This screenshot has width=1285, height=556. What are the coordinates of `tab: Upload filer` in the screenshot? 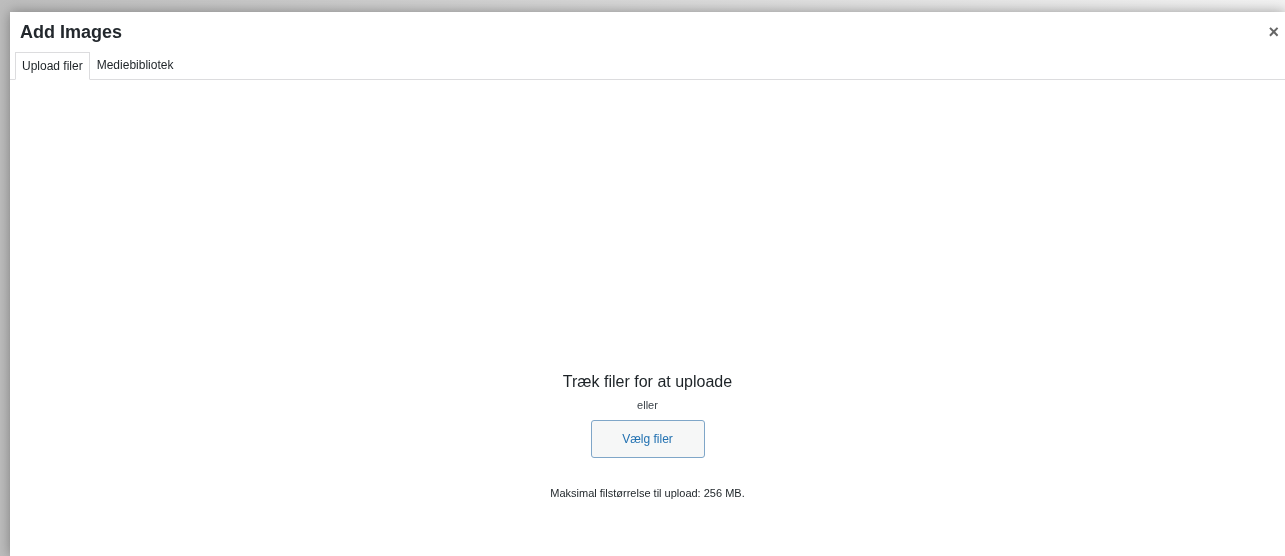 It's located at (52, 66).